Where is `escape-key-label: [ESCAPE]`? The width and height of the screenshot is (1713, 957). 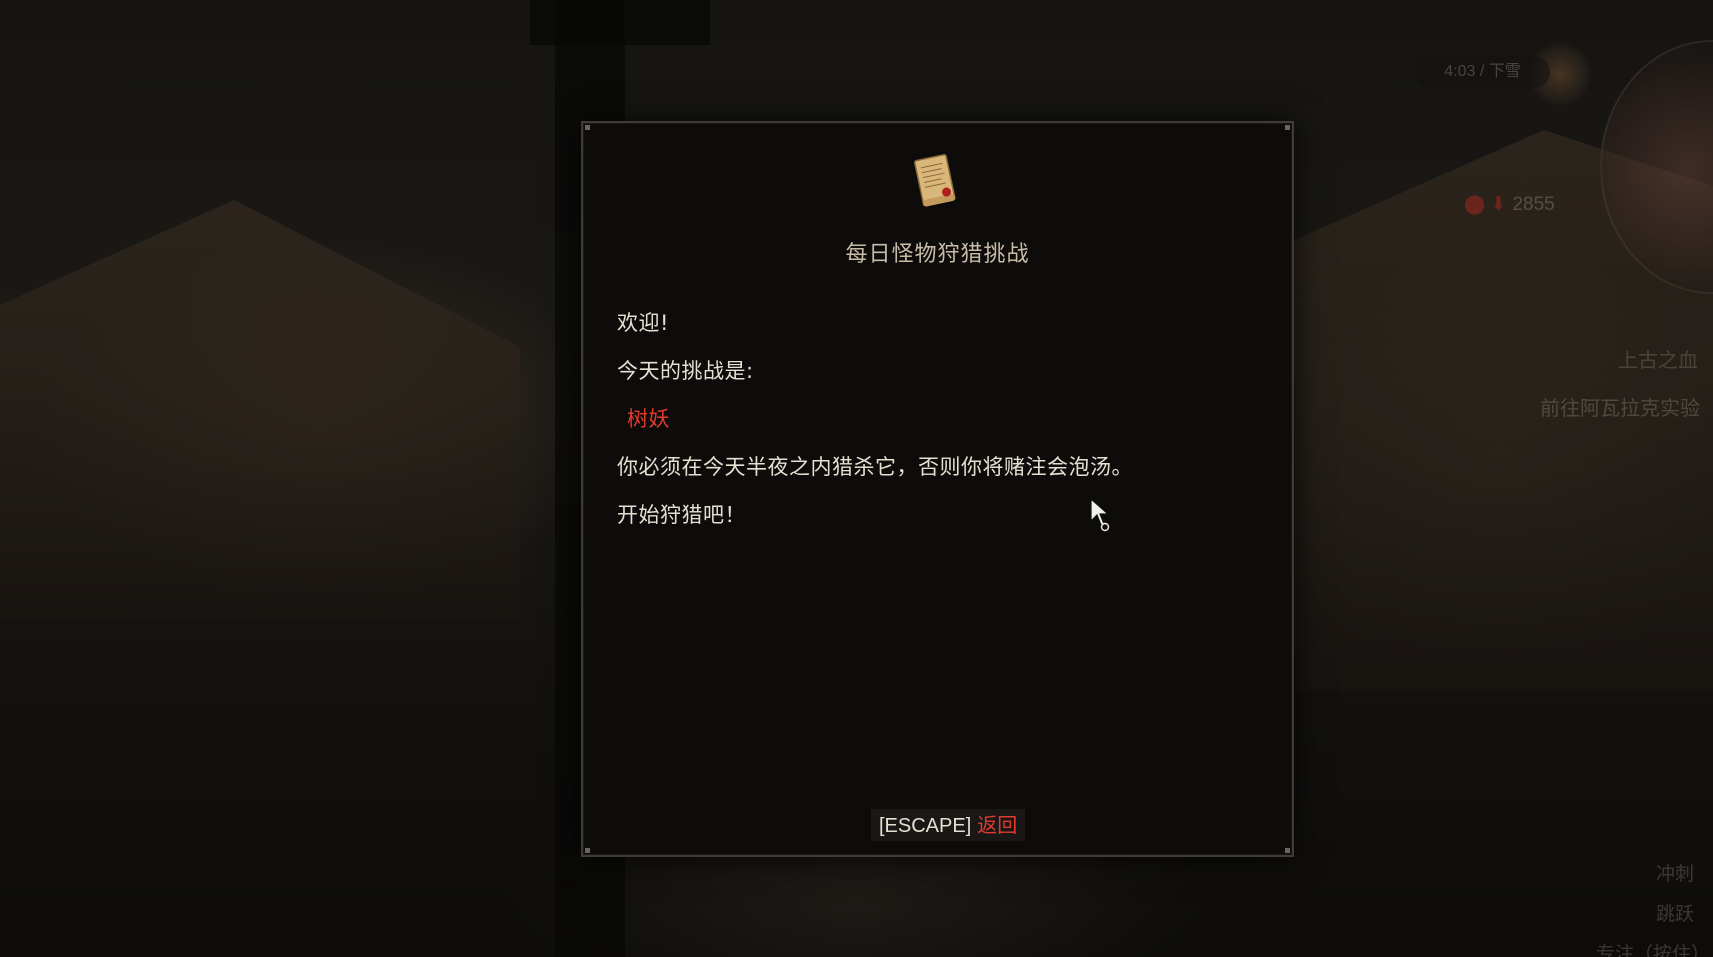 escape-key-label: [ESCAPE] is located at coordinates (925, 826).